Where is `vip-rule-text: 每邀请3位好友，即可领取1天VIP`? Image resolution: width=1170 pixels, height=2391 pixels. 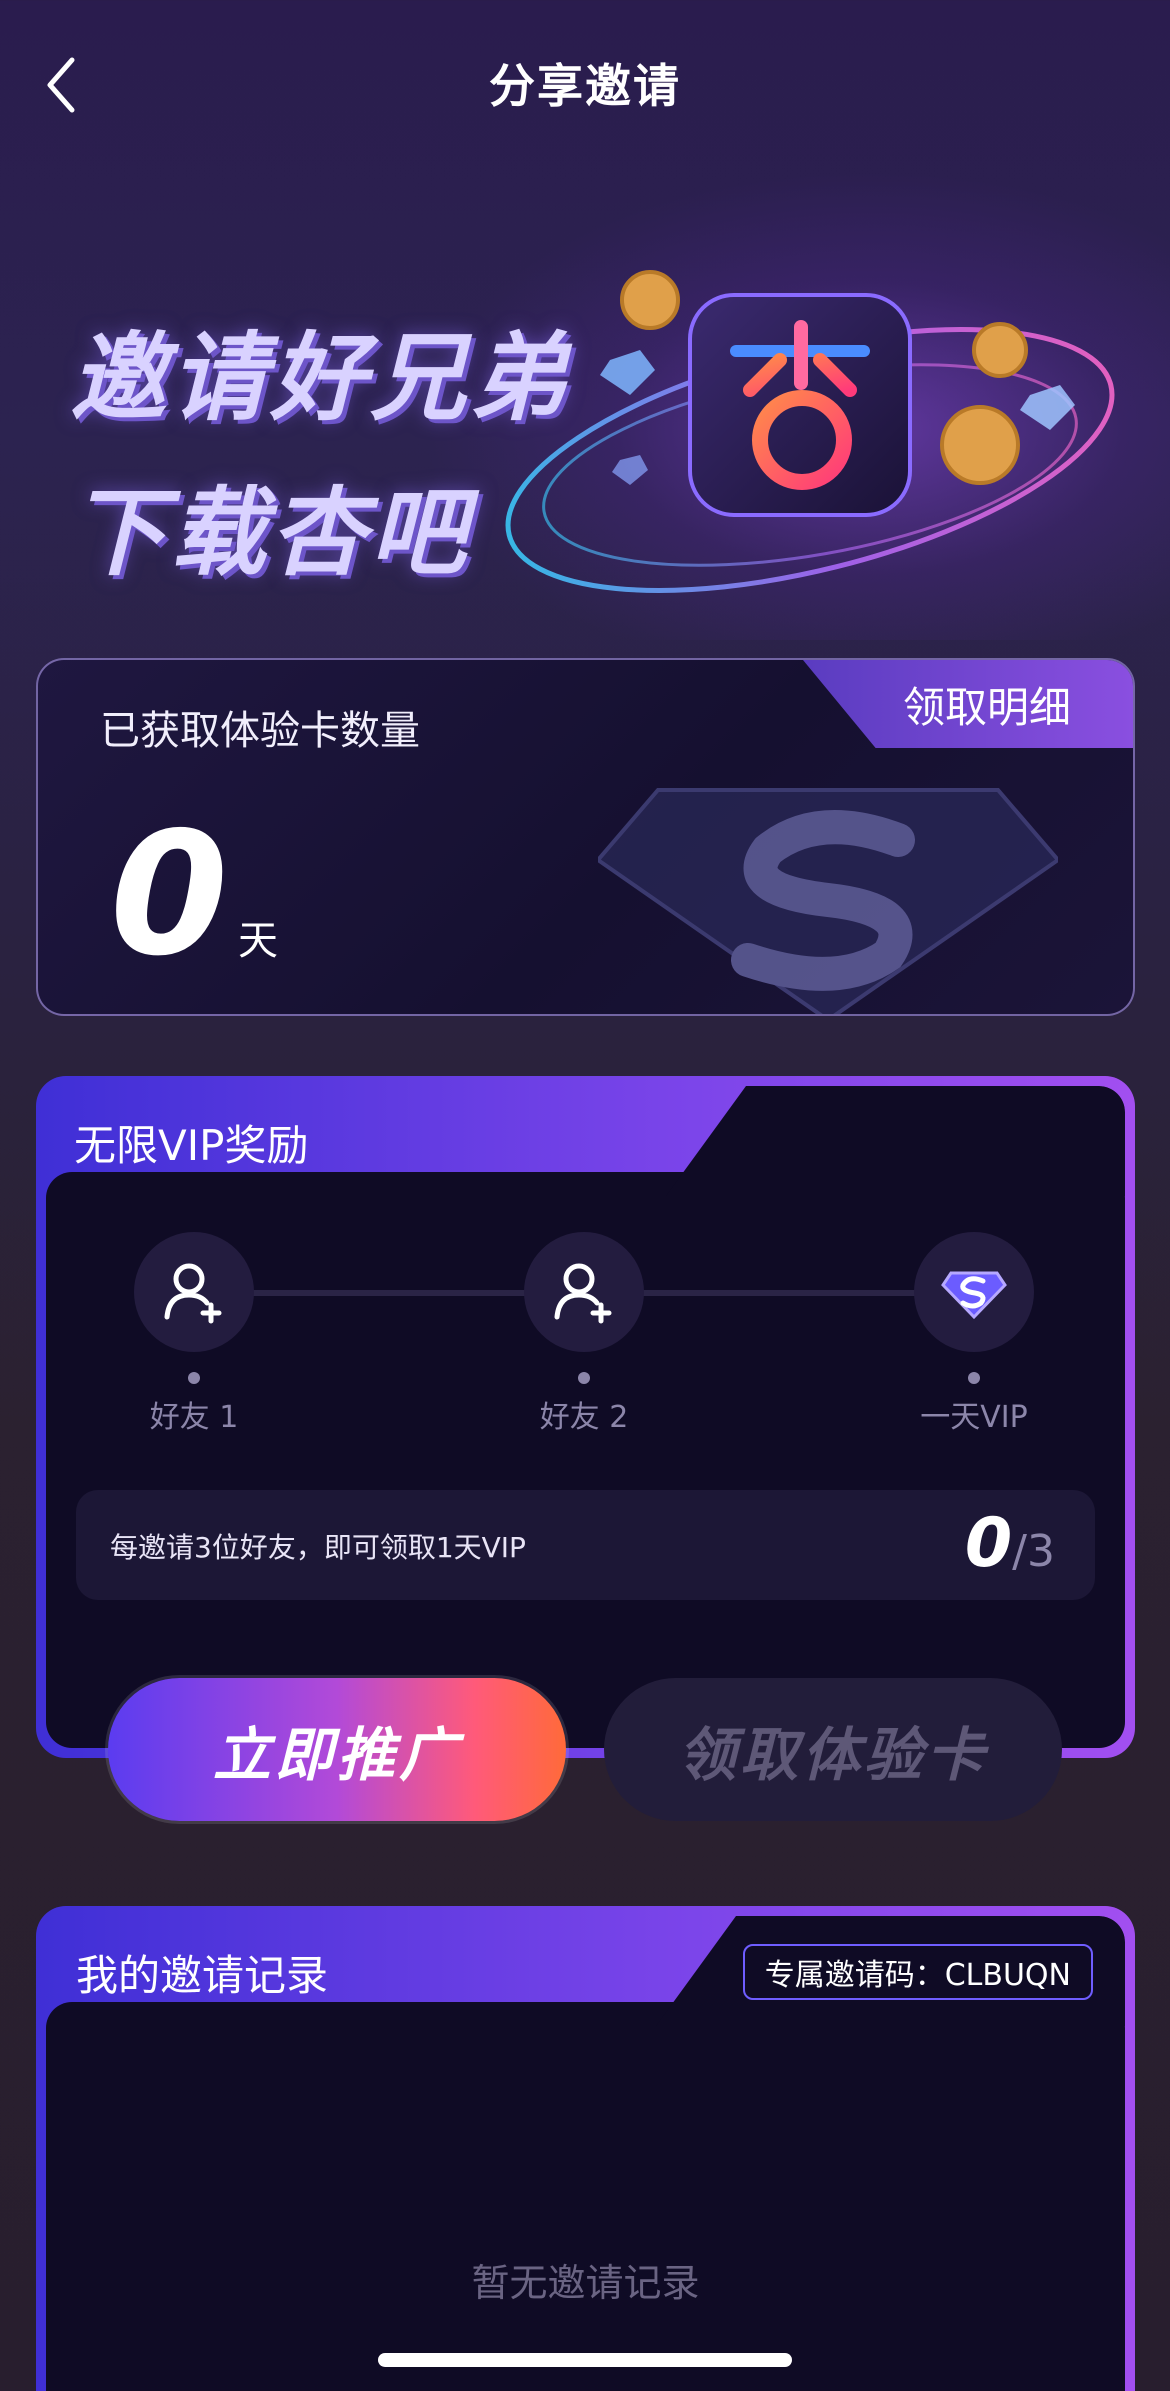 vip-rule-text: 每邀请3位好友，即可领取1天VIP is located at coordinates (318, 1547).